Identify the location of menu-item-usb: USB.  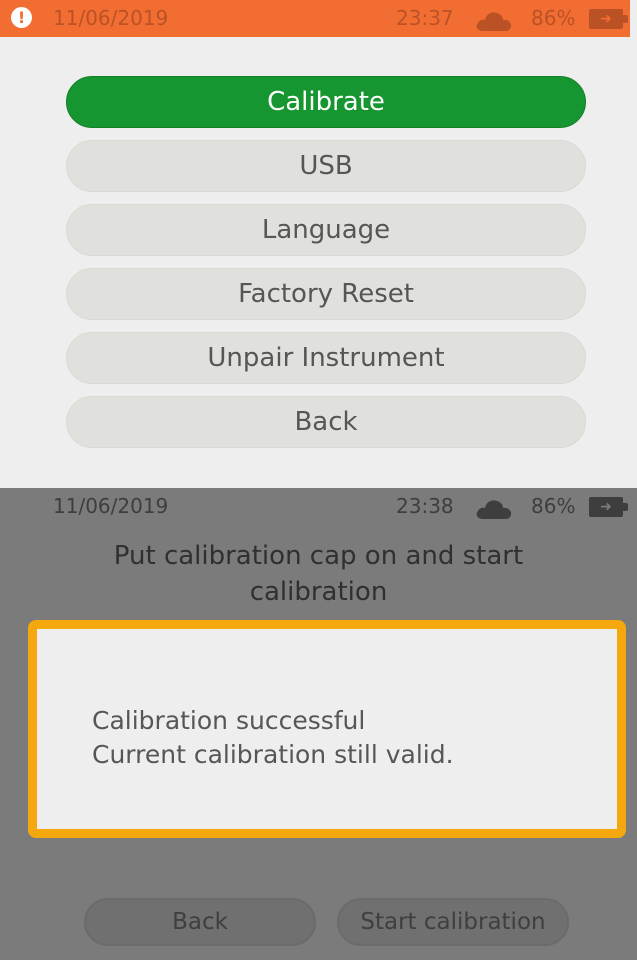
(326, 166).